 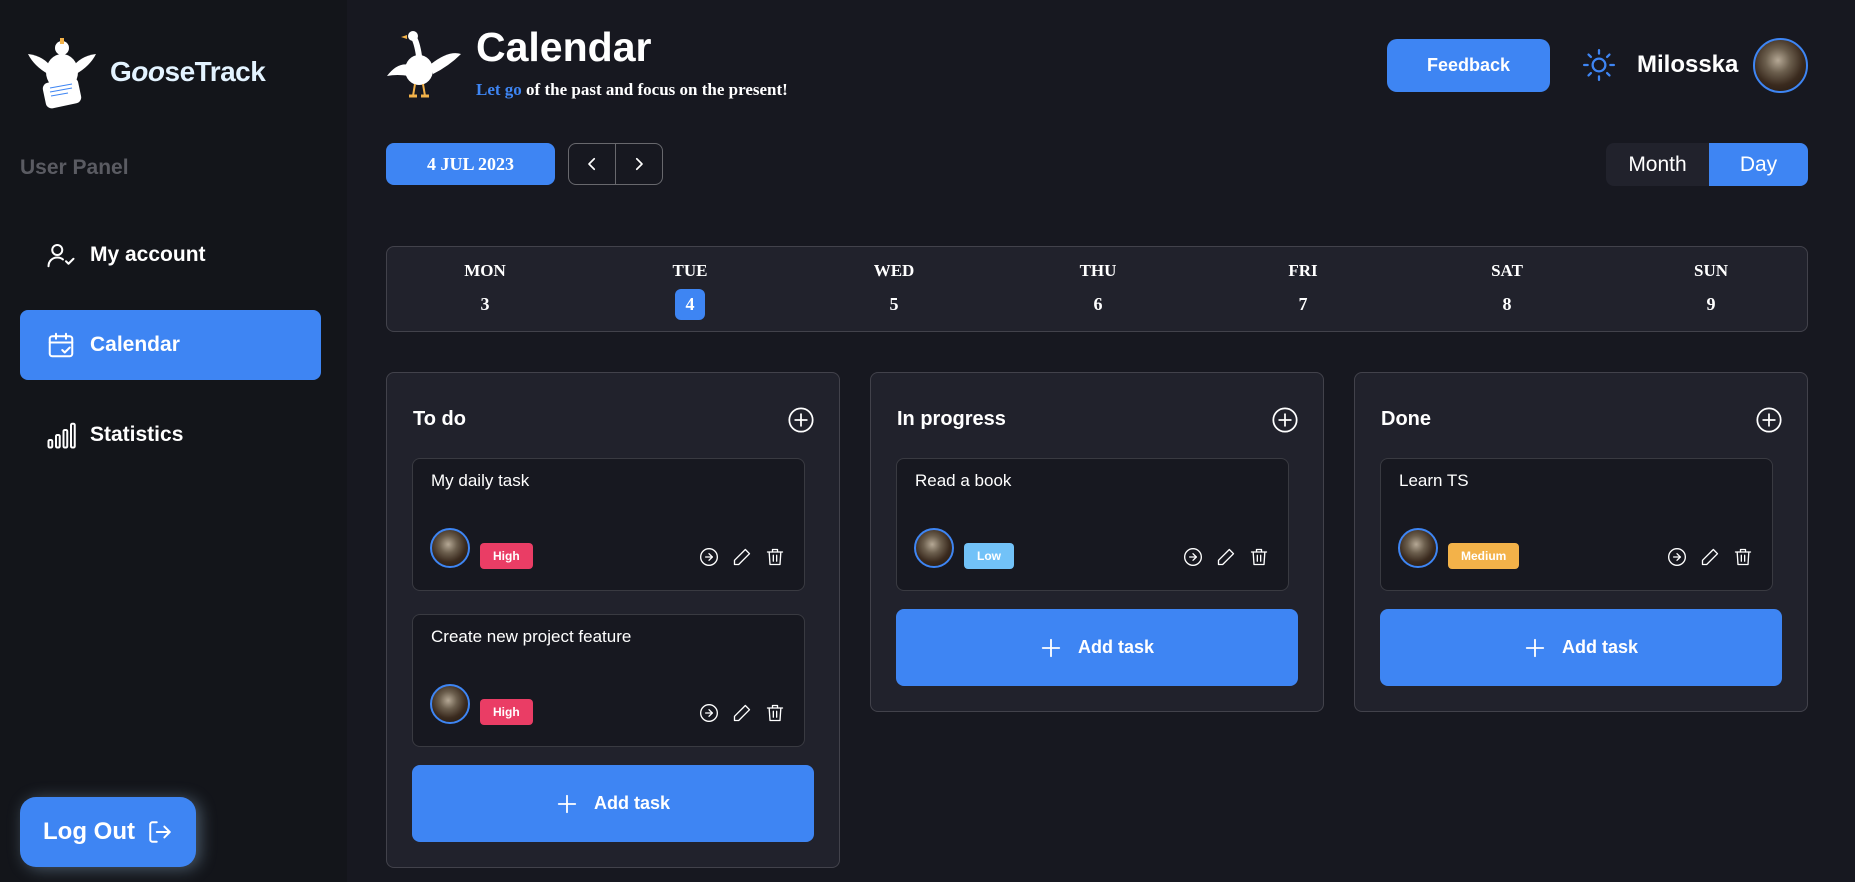 I want to click on view-toggle: Month Day, so click(x=1707, y=164).